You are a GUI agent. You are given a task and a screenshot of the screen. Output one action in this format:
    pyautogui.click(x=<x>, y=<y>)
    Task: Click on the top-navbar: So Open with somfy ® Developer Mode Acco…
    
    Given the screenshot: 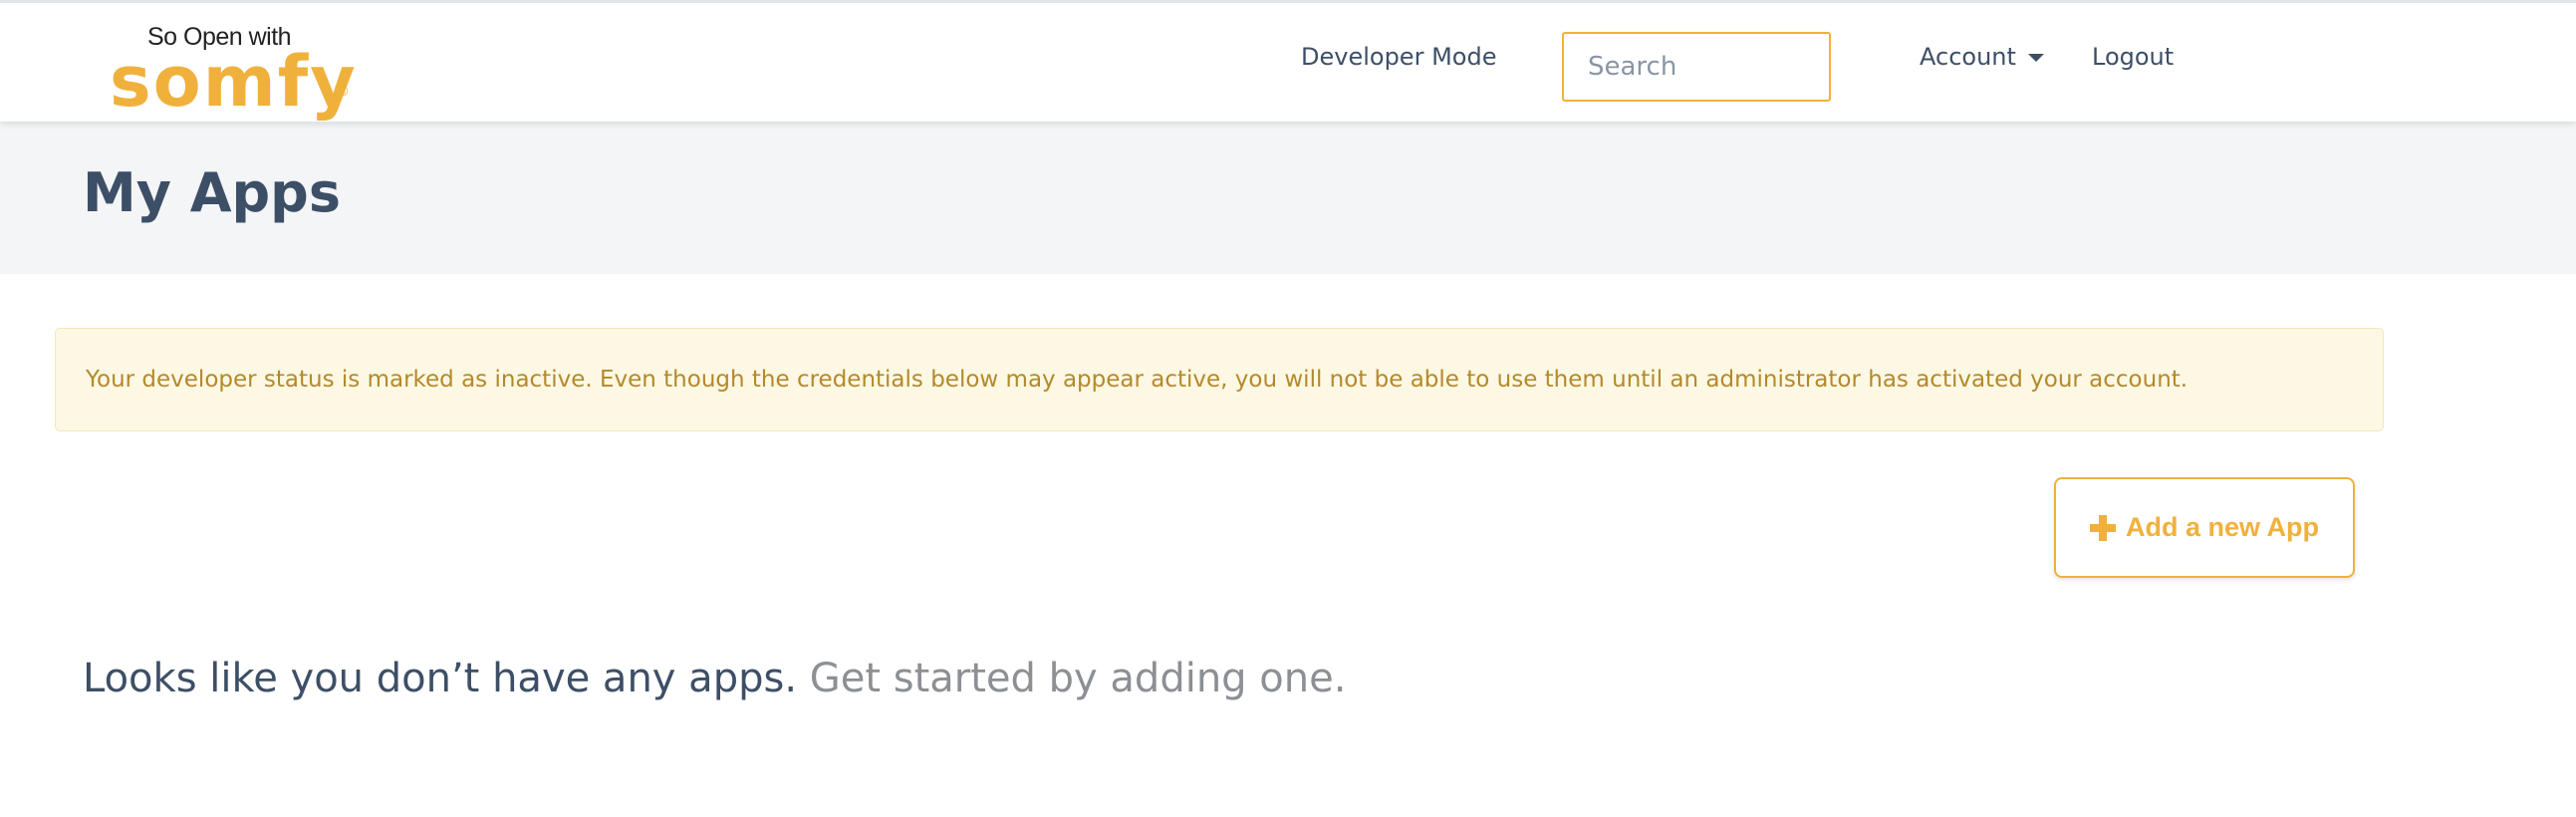 What is the action you would take?
    pyautogui.click(x=1288, y=63)
    